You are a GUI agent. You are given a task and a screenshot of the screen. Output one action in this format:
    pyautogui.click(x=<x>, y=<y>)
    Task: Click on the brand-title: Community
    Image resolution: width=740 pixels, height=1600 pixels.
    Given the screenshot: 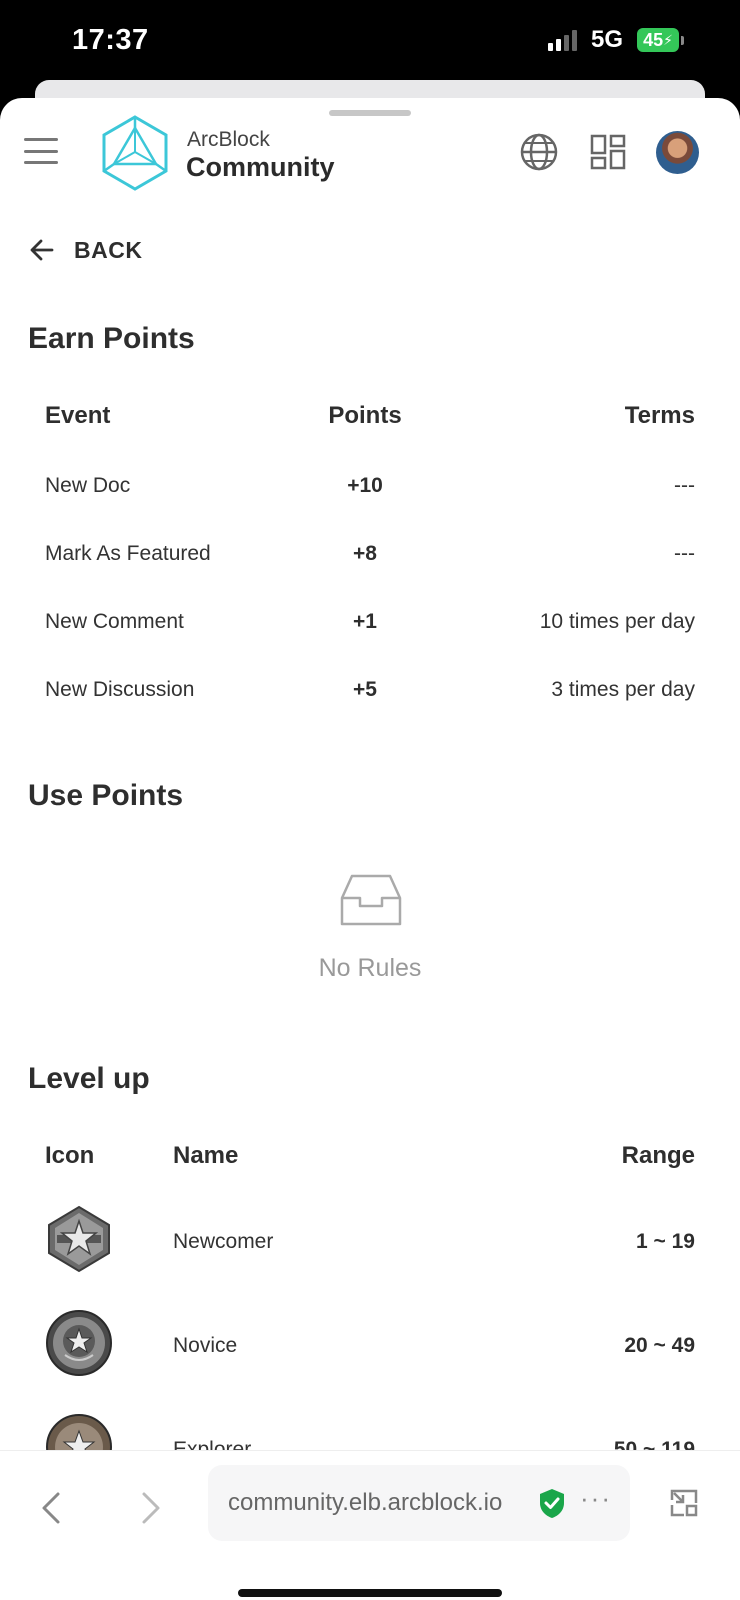 What is the action you would take?
    pyautogui.click(x=260, y=167)
    